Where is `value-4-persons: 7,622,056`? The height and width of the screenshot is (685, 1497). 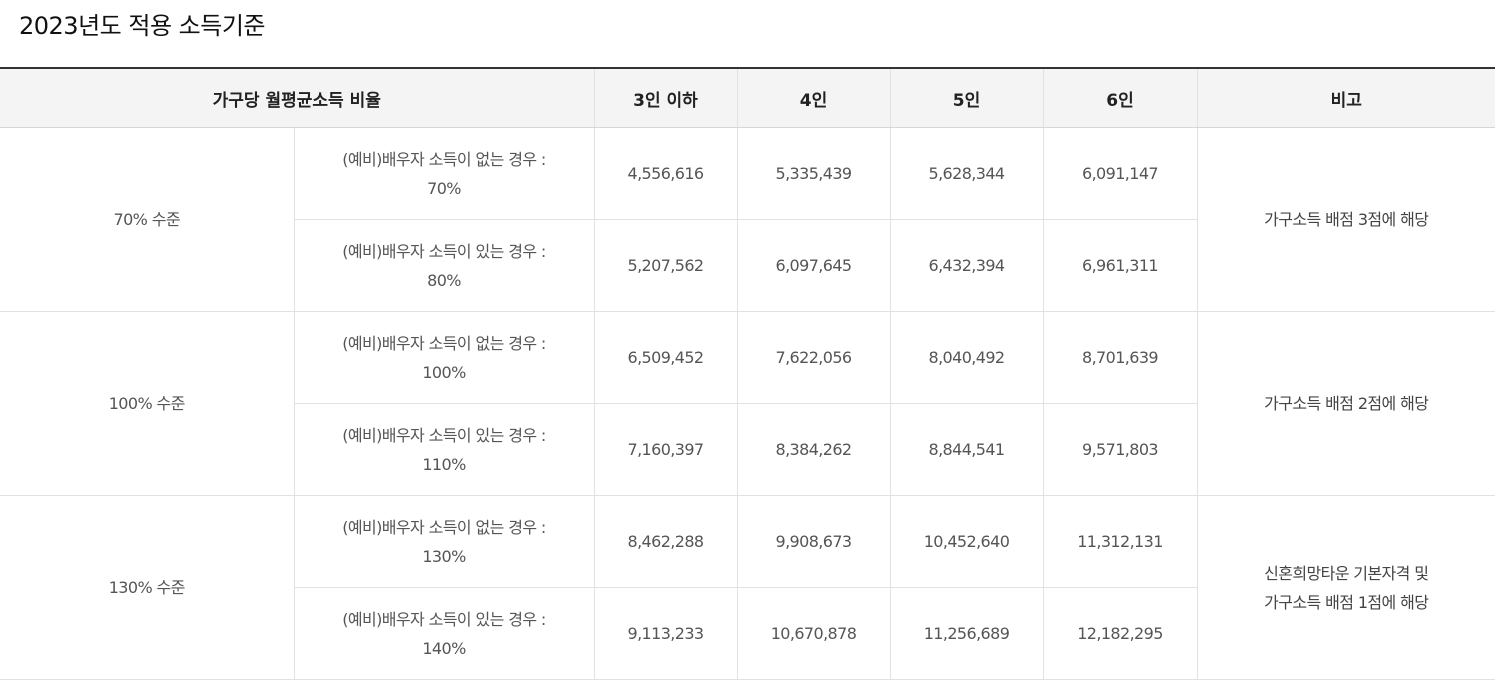 value-4-persons: 7,622,056 is located at coordinates (813, 357).